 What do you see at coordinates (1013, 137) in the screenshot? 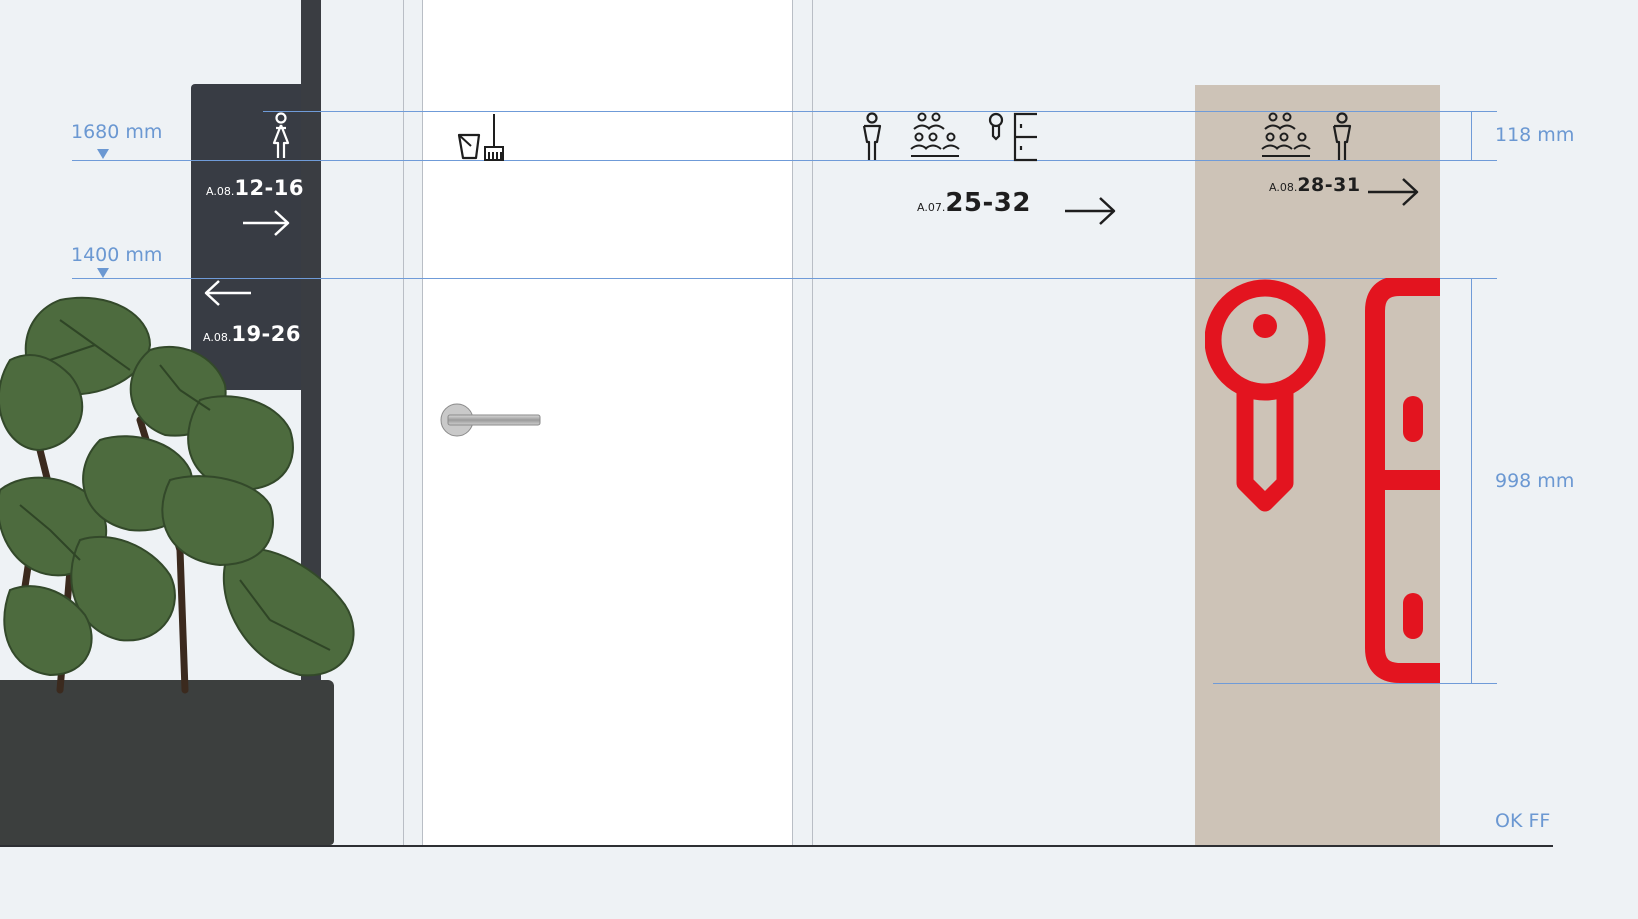
I see `key-door-icon` at bounding box center [1013, 137].